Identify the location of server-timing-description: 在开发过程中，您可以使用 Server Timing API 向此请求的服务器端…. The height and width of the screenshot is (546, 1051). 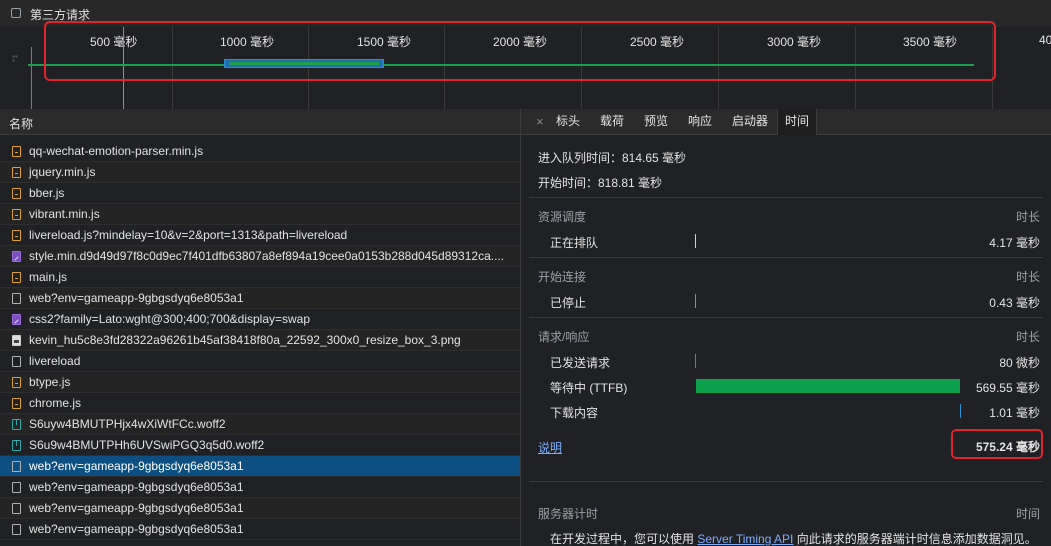
(793, 539).